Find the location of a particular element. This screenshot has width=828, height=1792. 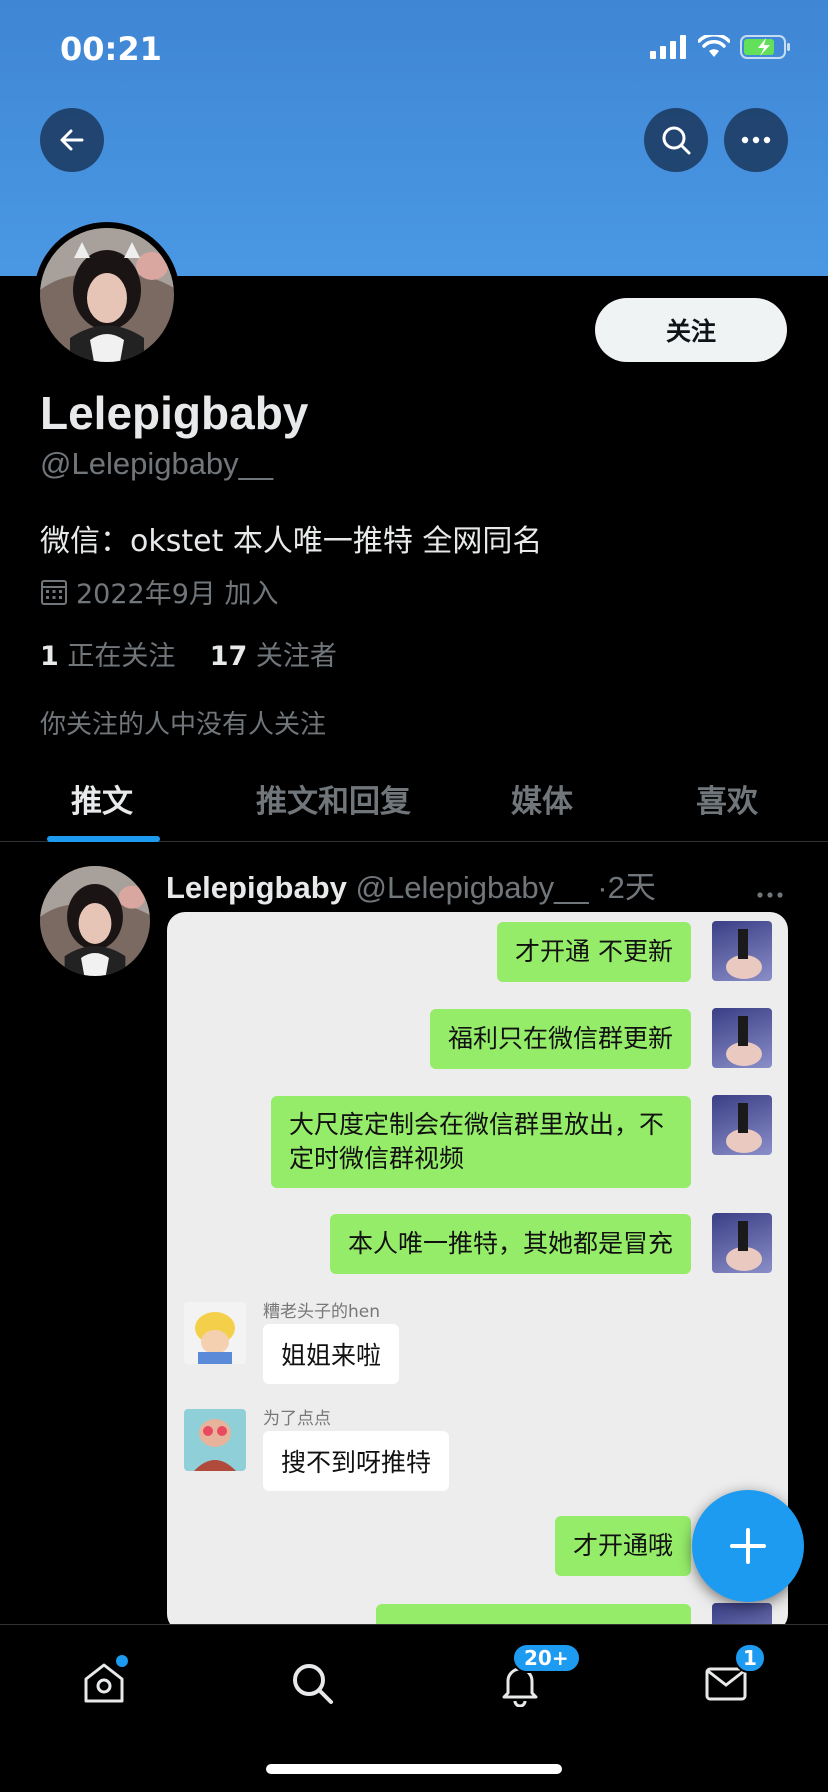

tweet-time: 2天 is located at coordinates (631, 887).